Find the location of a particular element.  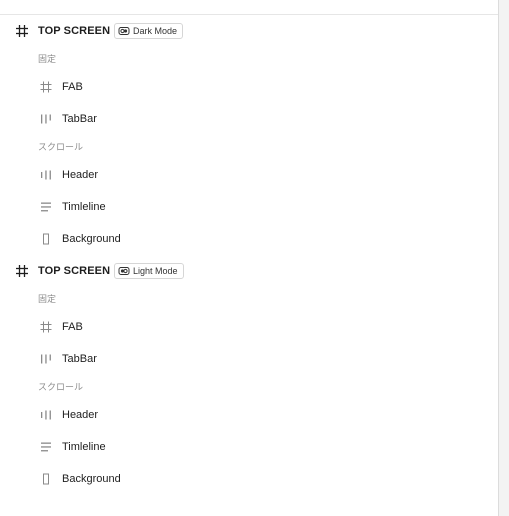

frame-header: TOP SCREEN Light Mode is located at coordinates (249, 271).